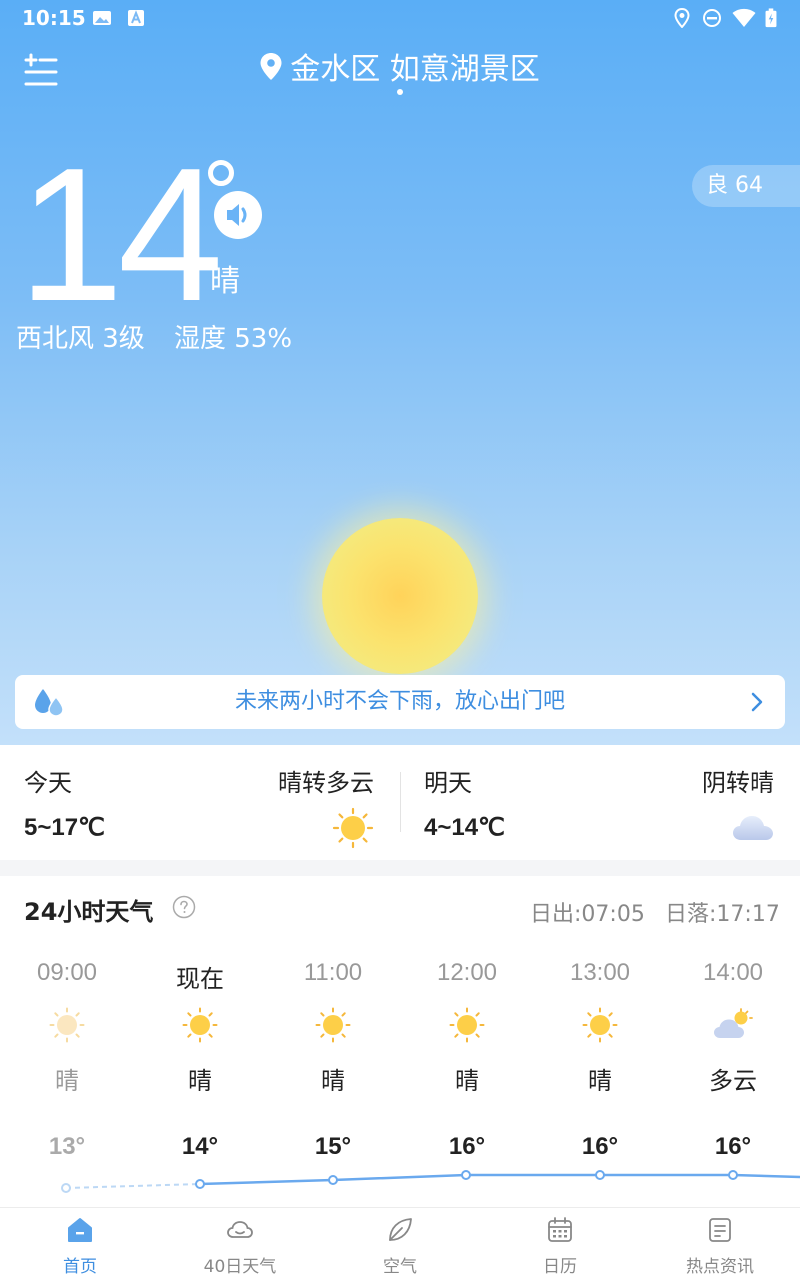 The height and width of the screenshot is (1280, 800). I want to click on gallery-notification-icon, so click(102, 18).